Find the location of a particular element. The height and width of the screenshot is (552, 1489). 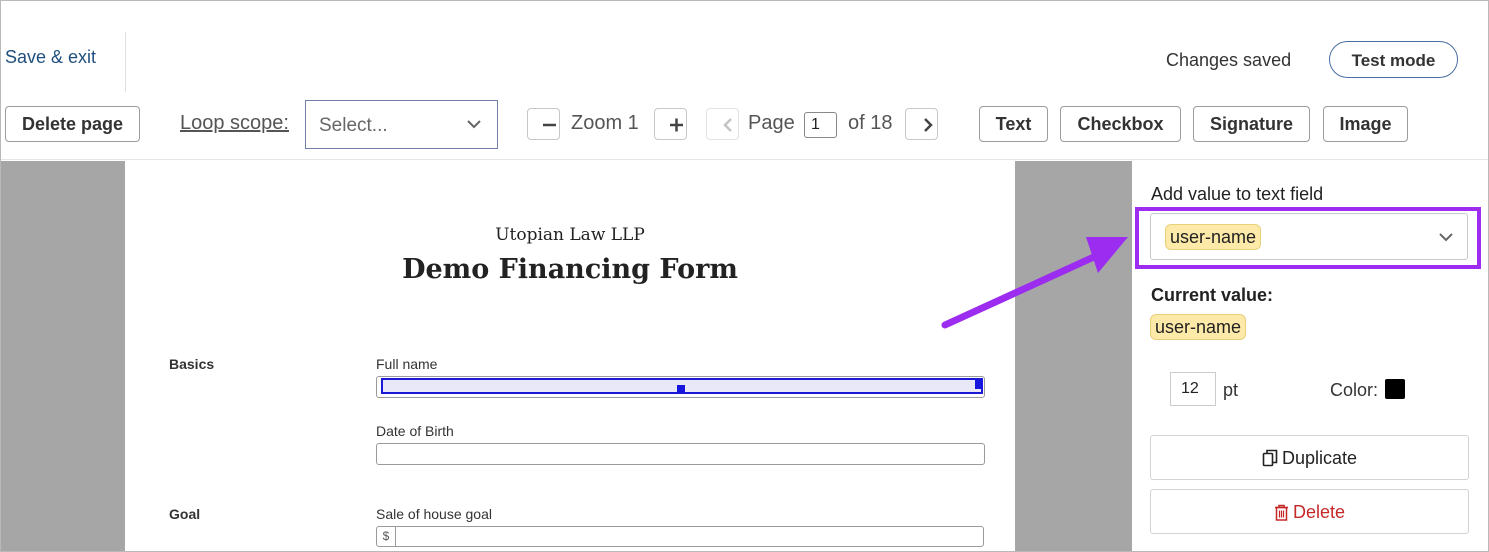

font-size-input is located at coordinates (1193, 389).